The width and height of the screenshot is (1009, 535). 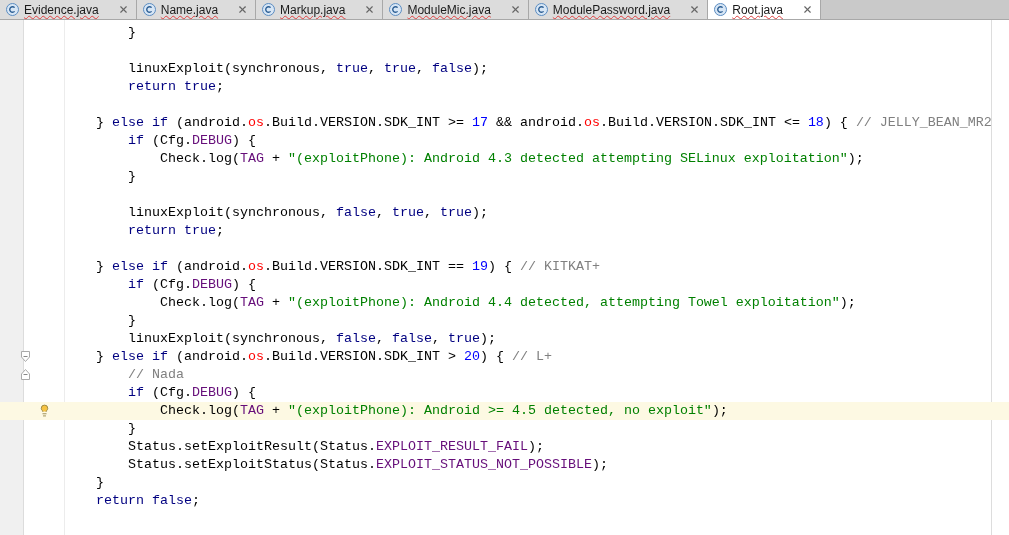 What do you see at coordinates (307, 69) in the screenshot?
I see `code-line: linuxExploit(synchronous, true, true, false);` at bounding box center [307, 69].